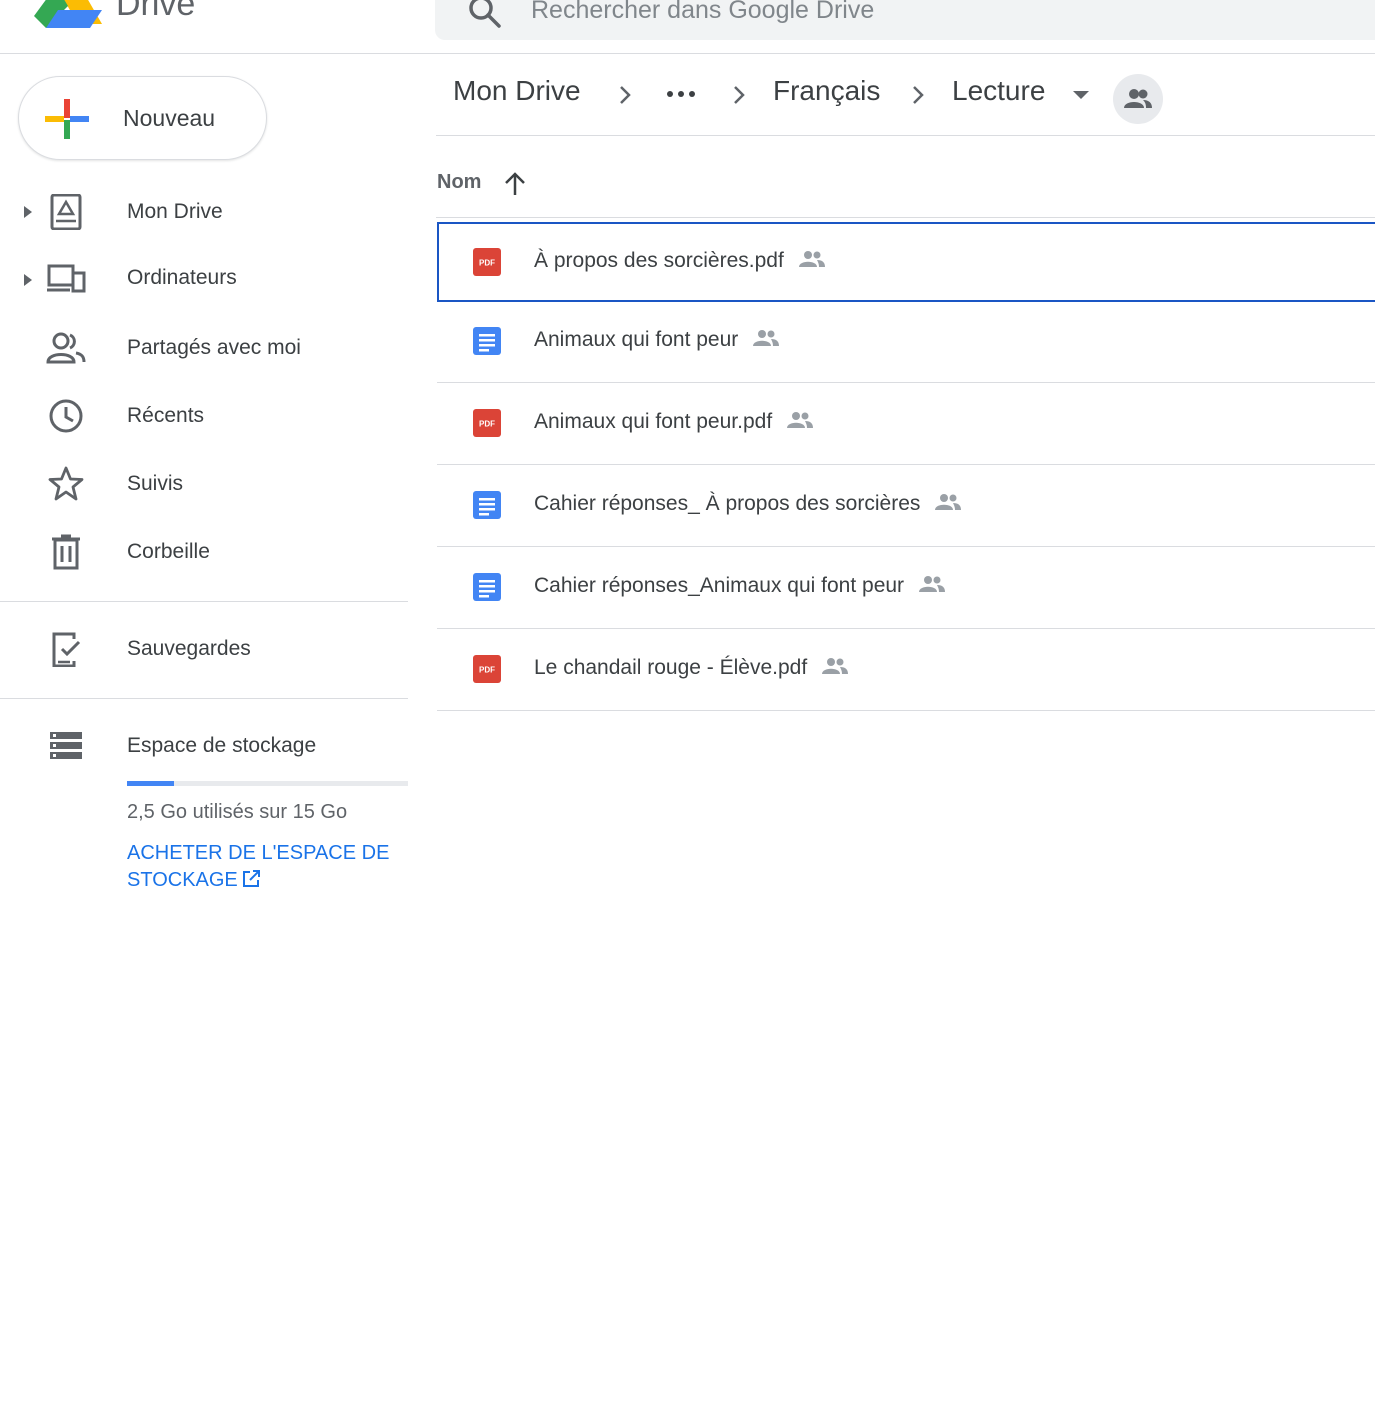  What do you see at coordinates (485, 15) in the screenshot?
I see `search-icon` at bounding box center [485, 15].